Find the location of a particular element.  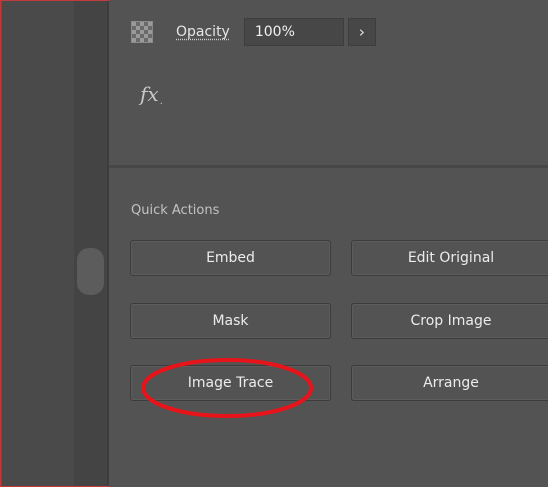

opacity-input: 100% is located at coordinates (293, 32).